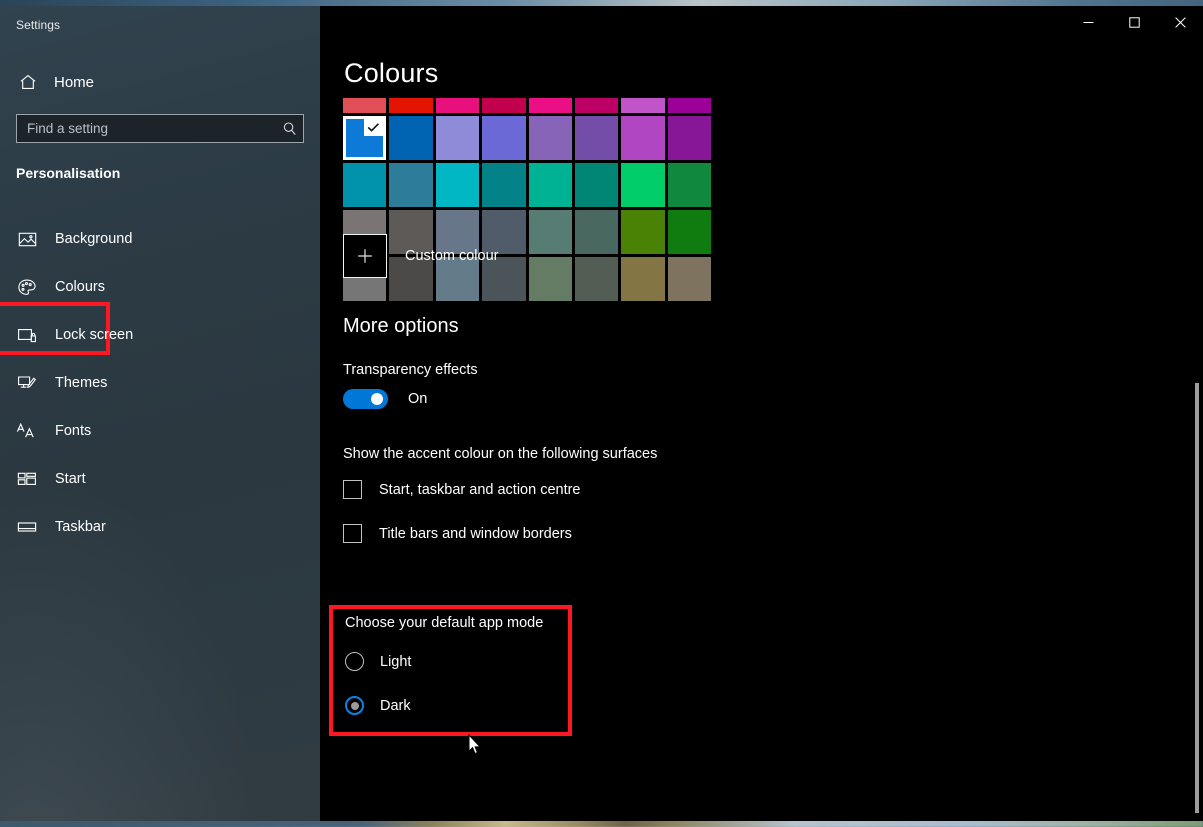  I want to click on radio-dot, so click(354, 705).